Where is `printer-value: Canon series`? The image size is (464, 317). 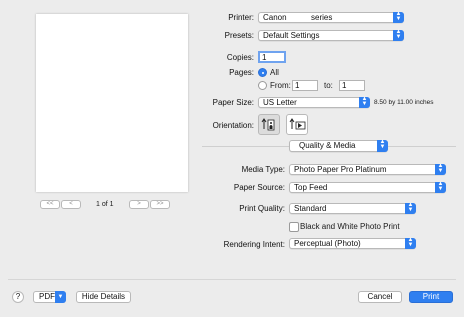
printer-value: Canon series is located at coordinates (298, 17).